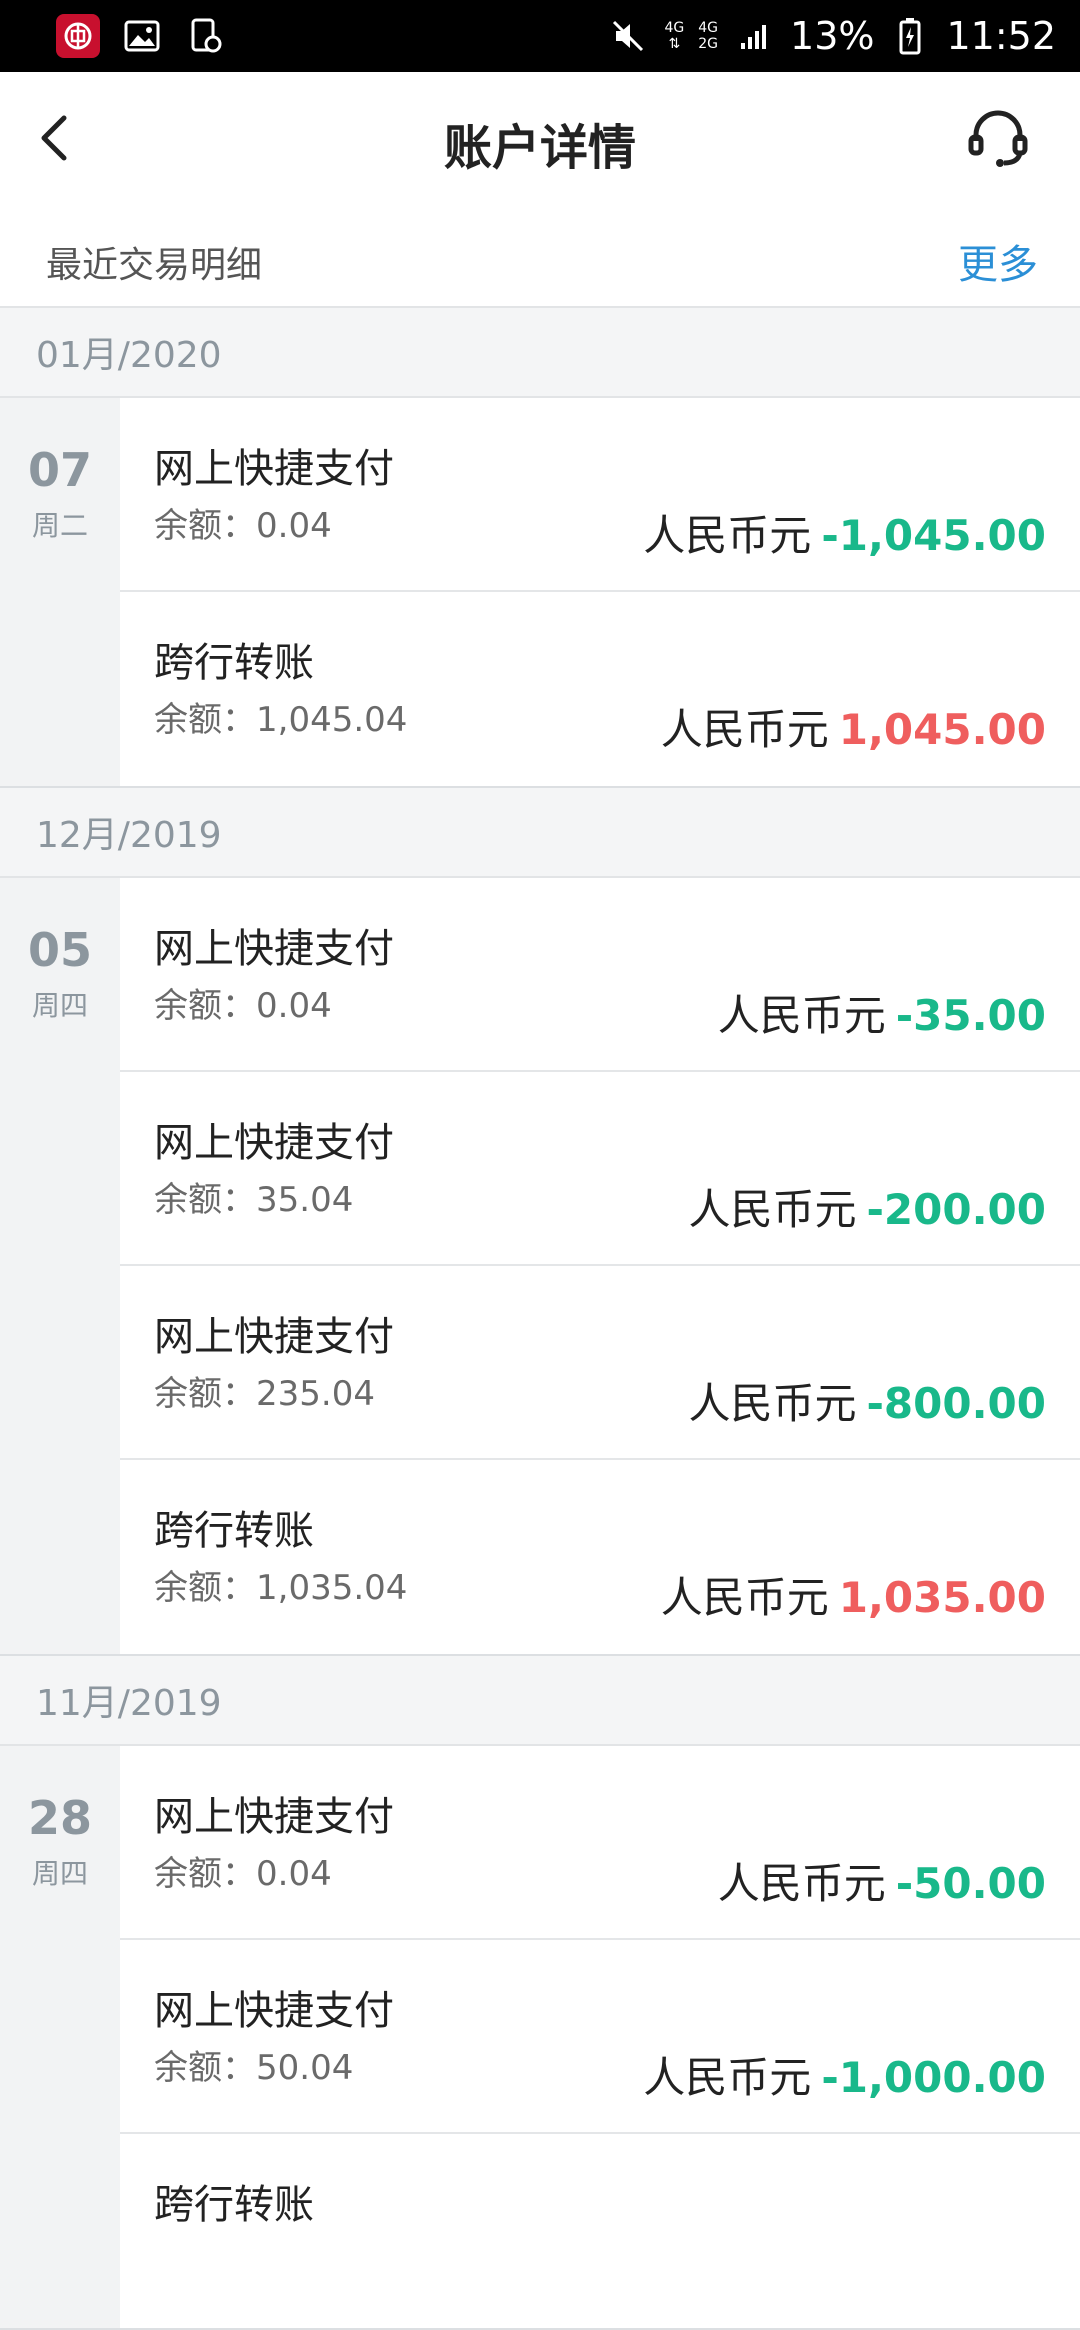  I want to click on network-4g-label: 4G ⇅, so click(674, 36).